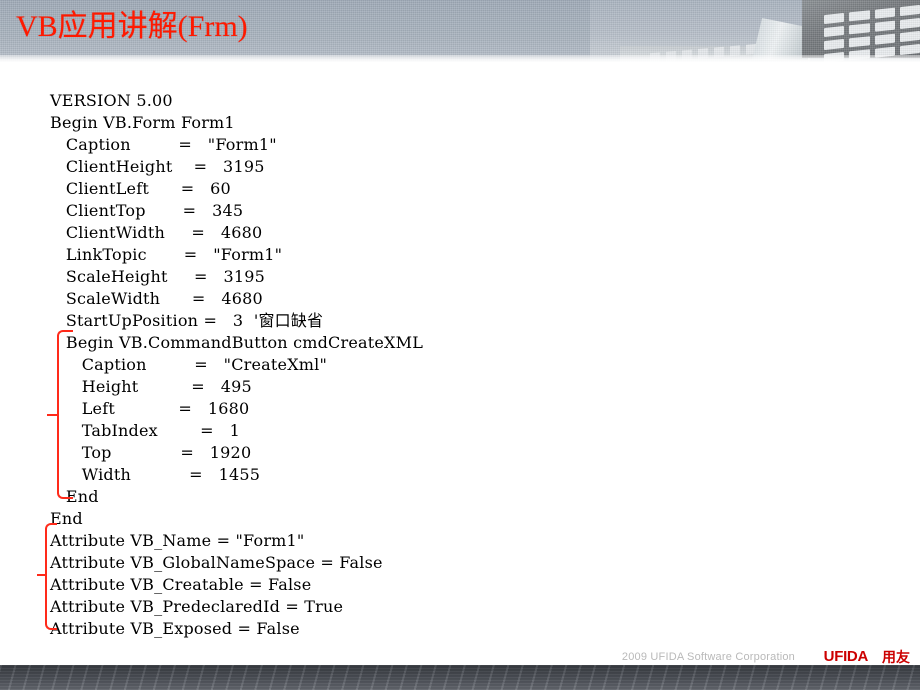 Image resolution: width=920 pixels, height=690 pixels. Describe the element at coordinates (156, 298) in the screenshot. I see `code-line: ScaleWidth = 4680` at that location.